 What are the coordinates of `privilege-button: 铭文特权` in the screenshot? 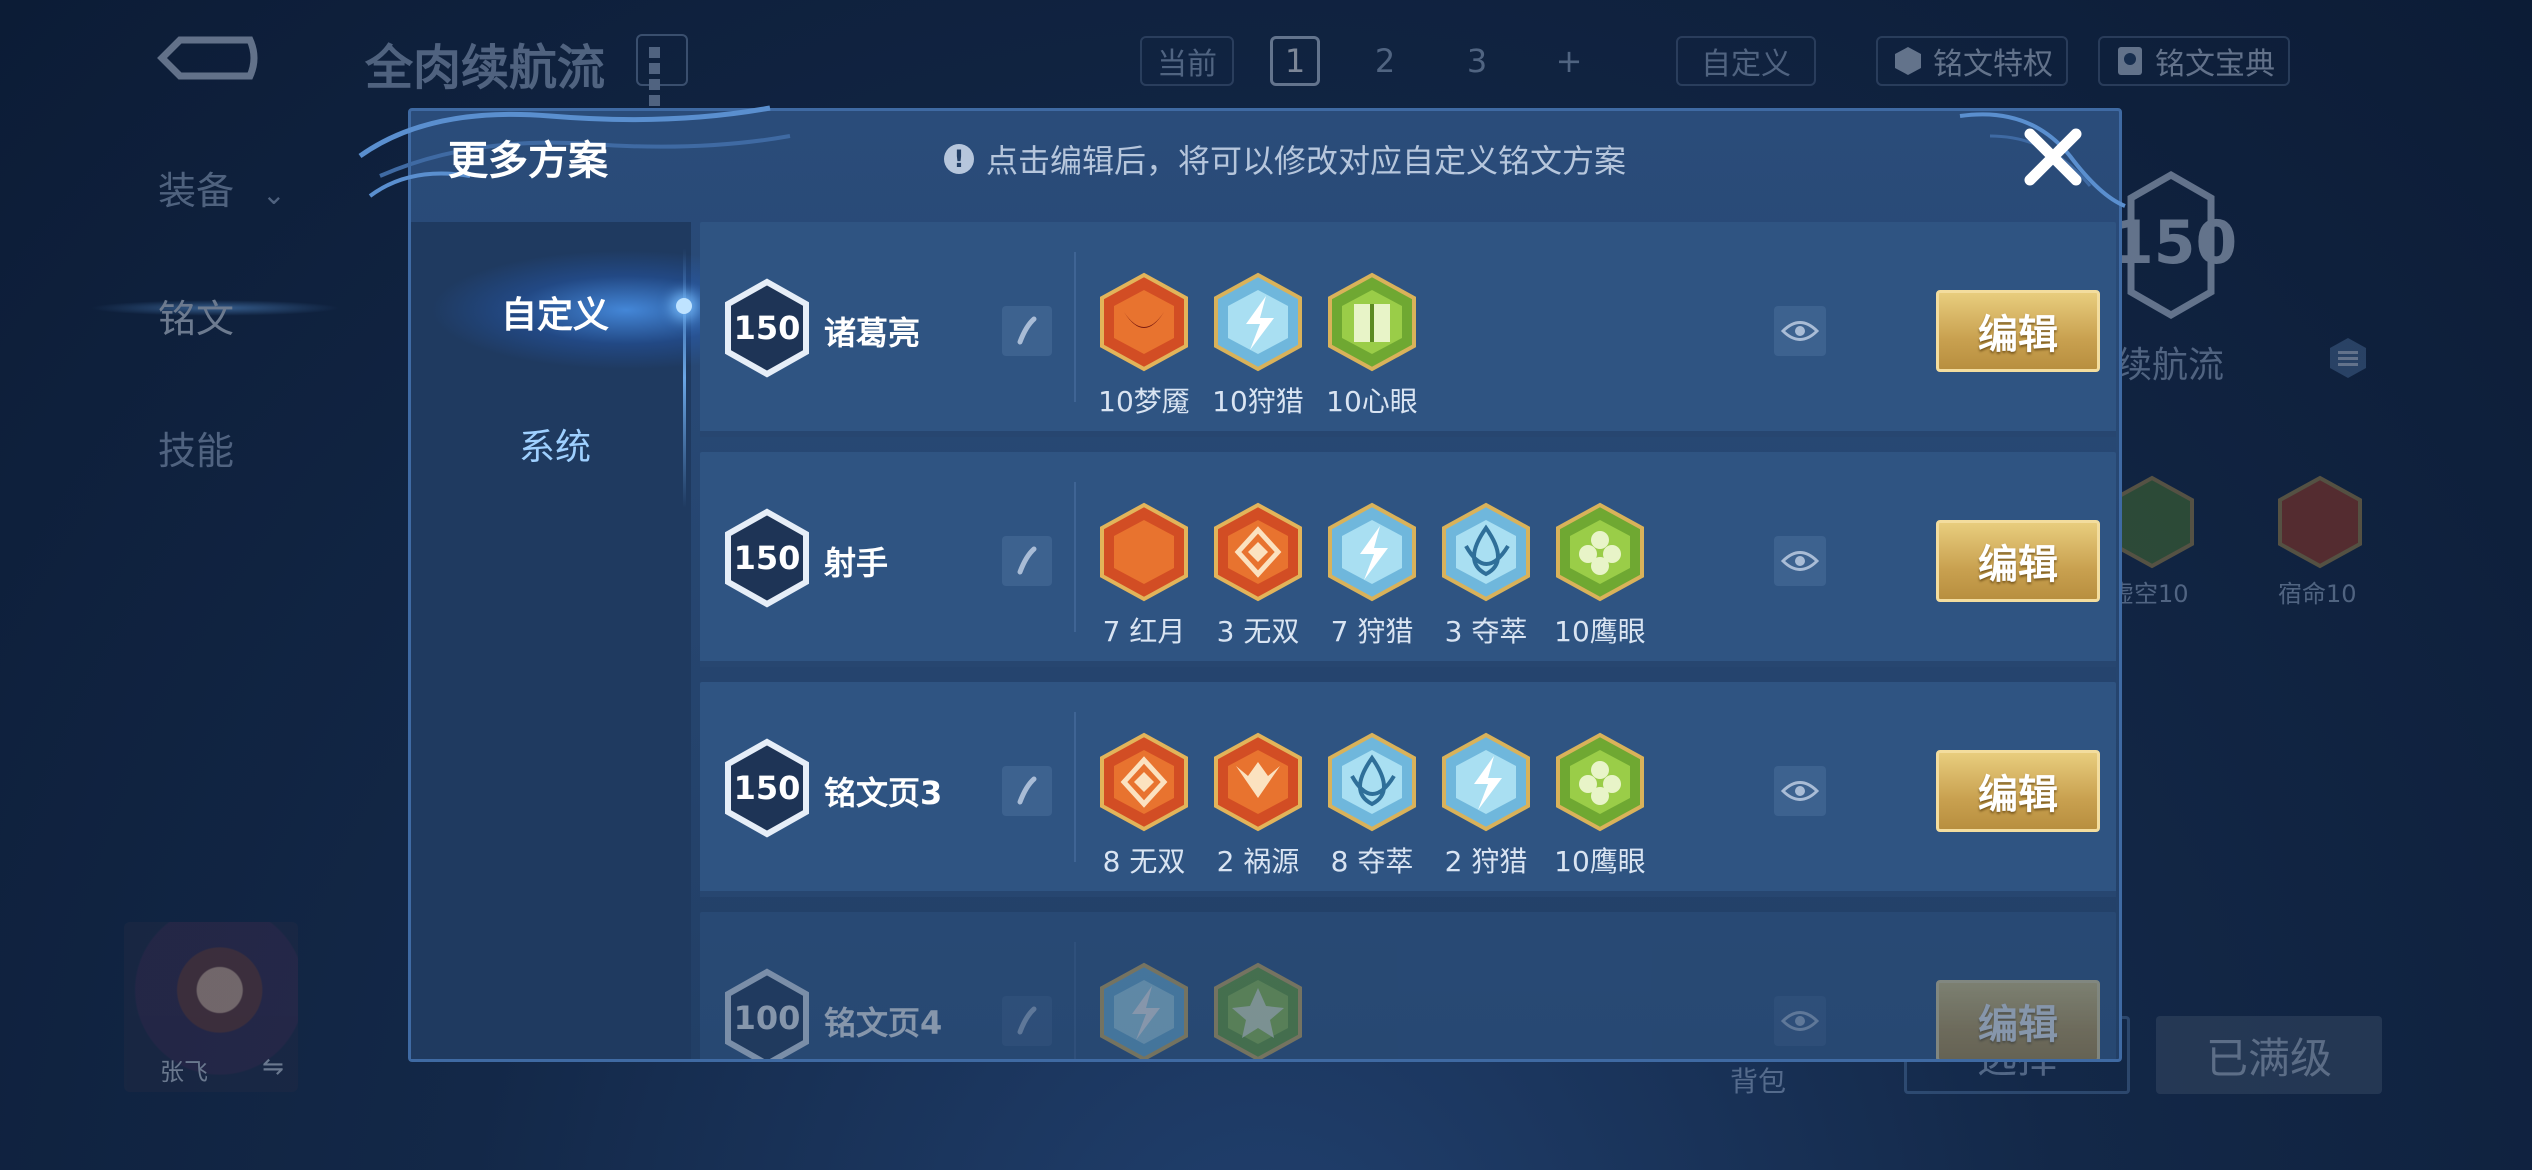 It's located at (1972, 61).